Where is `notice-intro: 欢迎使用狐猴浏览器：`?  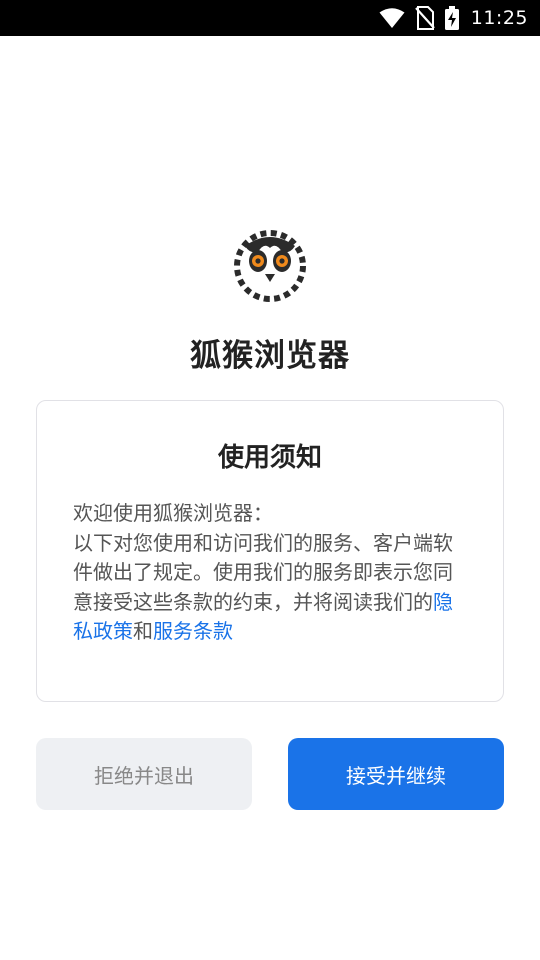
notice-intro: 欢迎使用狐猴浏览器： is located at coordinates (173, 513).